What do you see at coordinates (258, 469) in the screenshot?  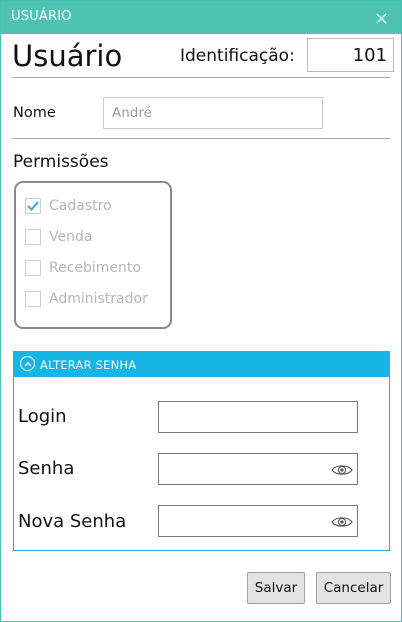 I see `password-input` at bounding box center [258, 469].